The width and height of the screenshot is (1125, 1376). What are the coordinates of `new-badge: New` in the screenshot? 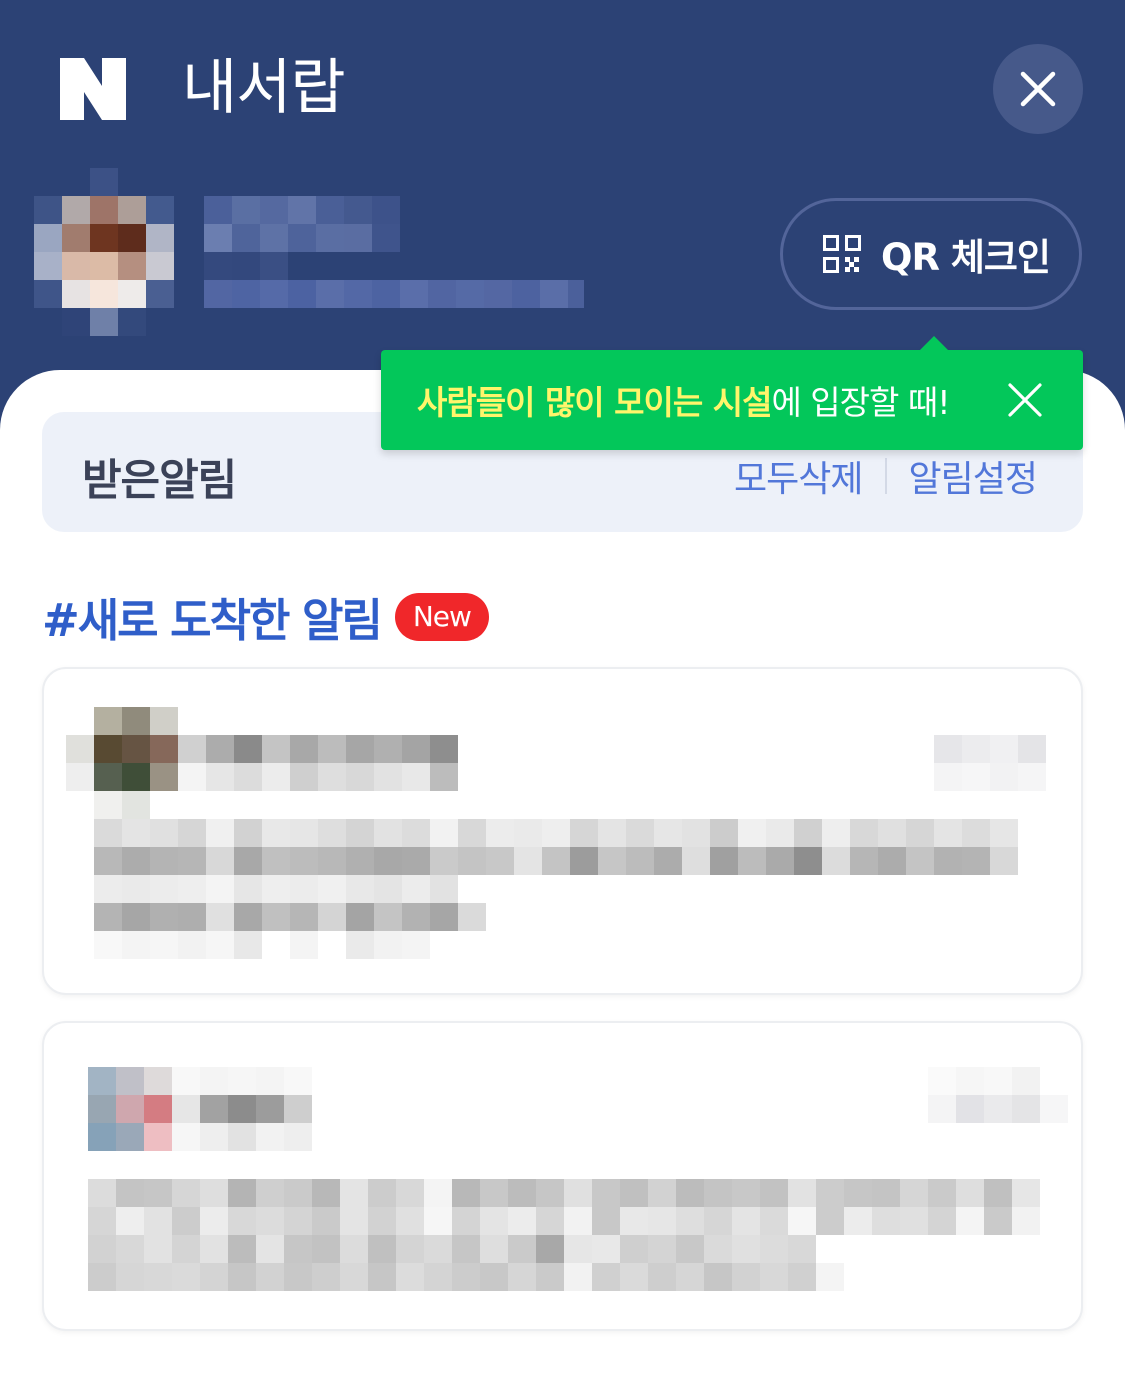 It's located at (441, 616).